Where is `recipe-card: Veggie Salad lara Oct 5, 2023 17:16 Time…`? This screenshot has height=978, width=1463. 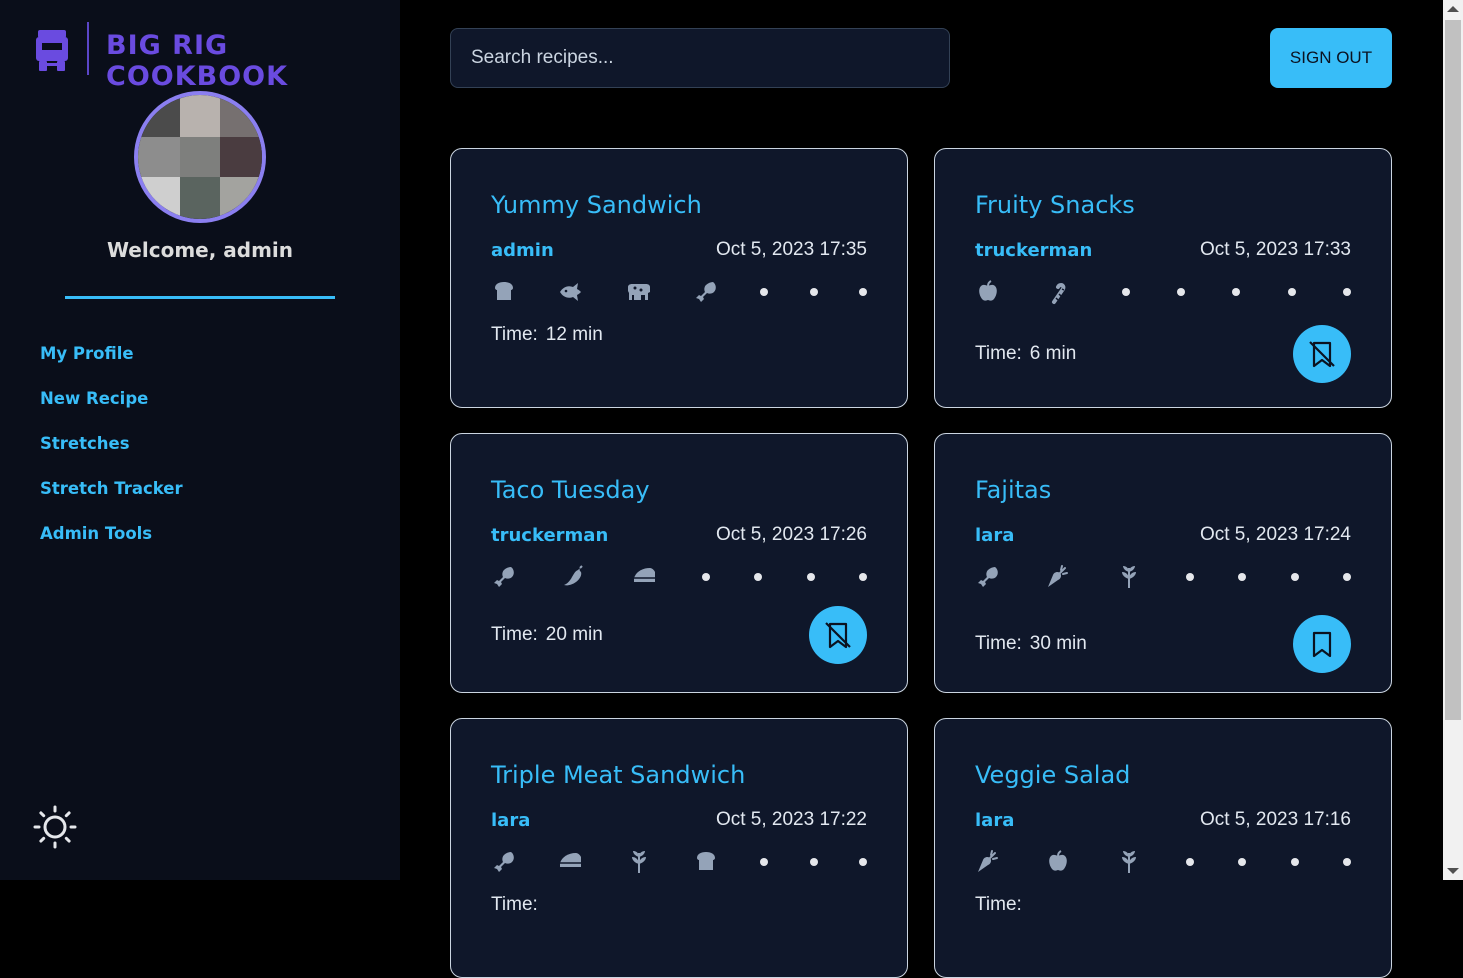 recipe-card: Veggie Salad lara Oct 5, 2023 17:16 Time… is located at coordinates (1163, 848).